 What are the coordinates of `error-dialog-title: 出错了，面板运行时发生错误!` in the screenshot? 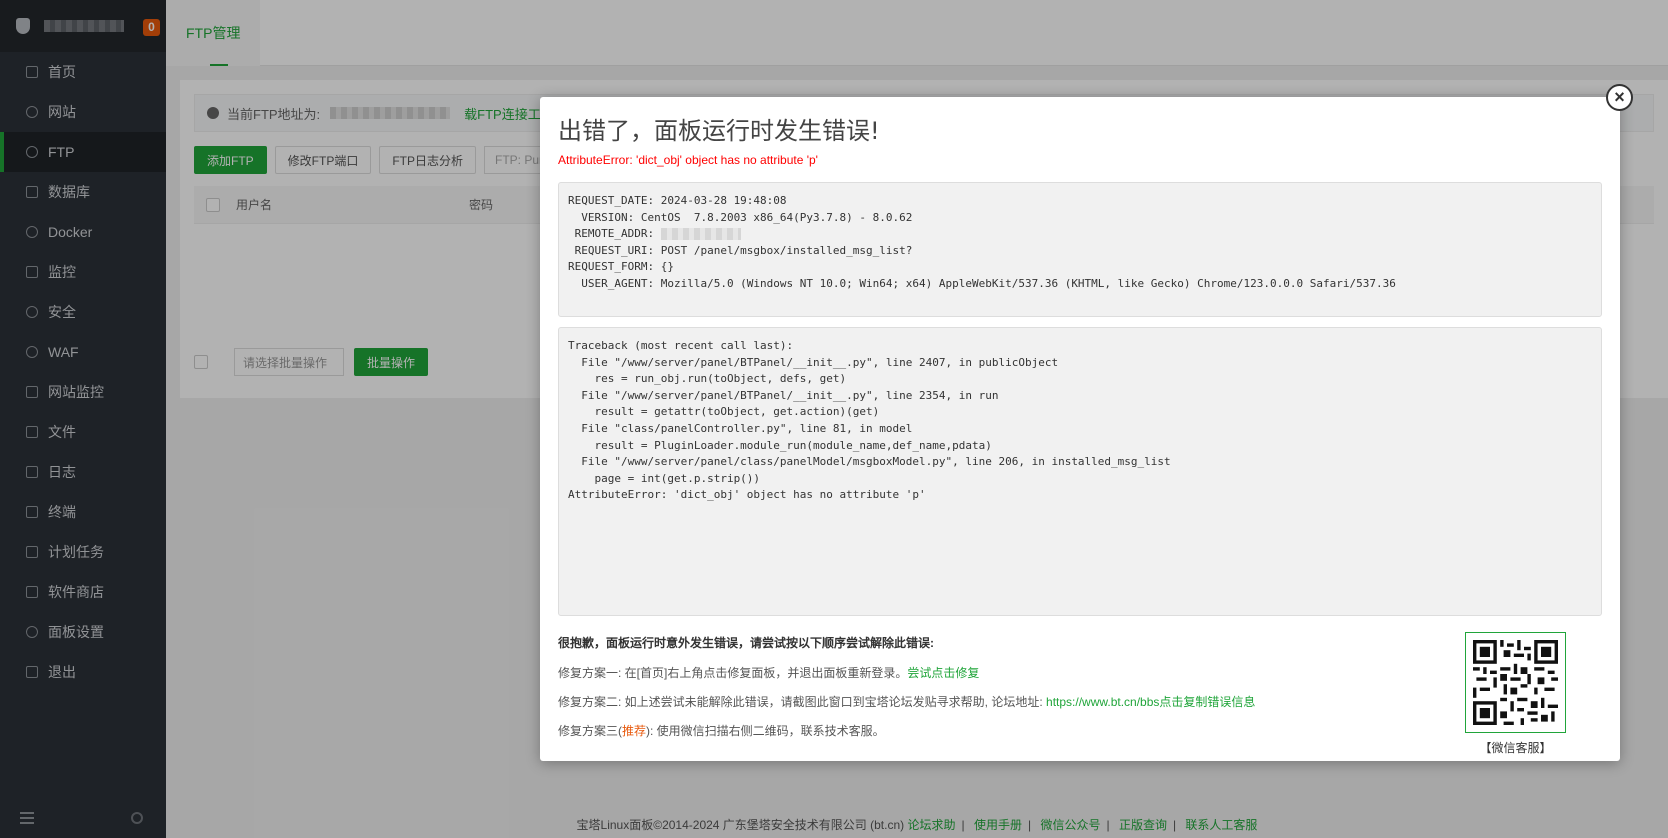 It's located at (719, 131).